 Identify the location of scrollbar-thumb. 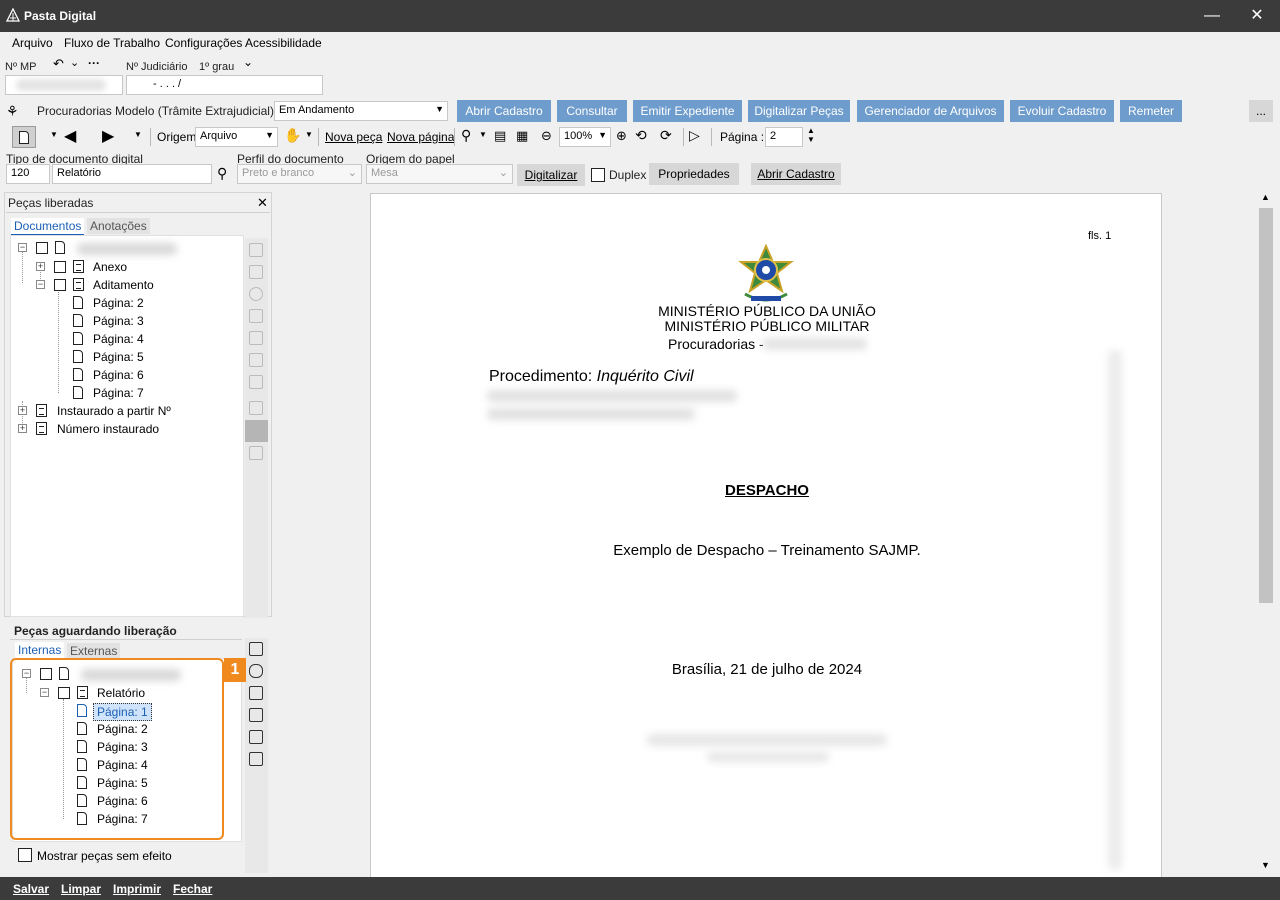
(1266, 405).